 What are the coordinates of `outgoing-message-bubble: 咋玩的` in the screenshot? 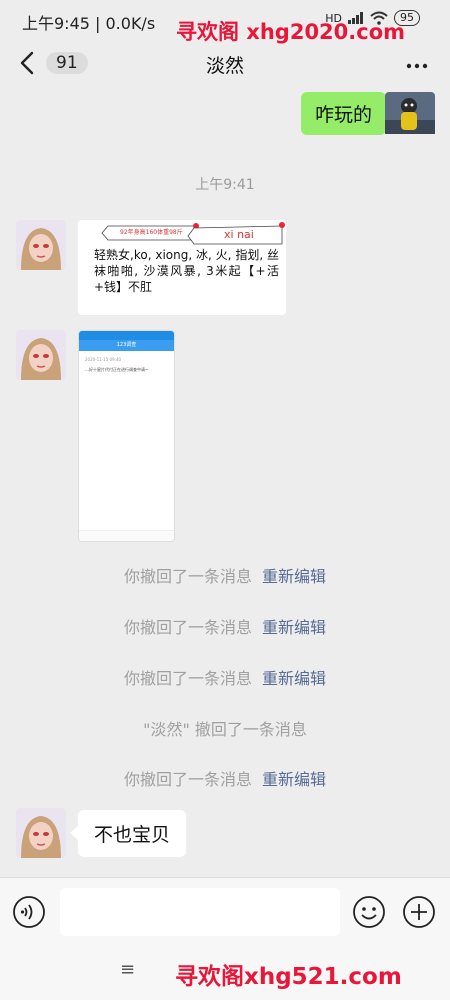 It's located at (347, 113).